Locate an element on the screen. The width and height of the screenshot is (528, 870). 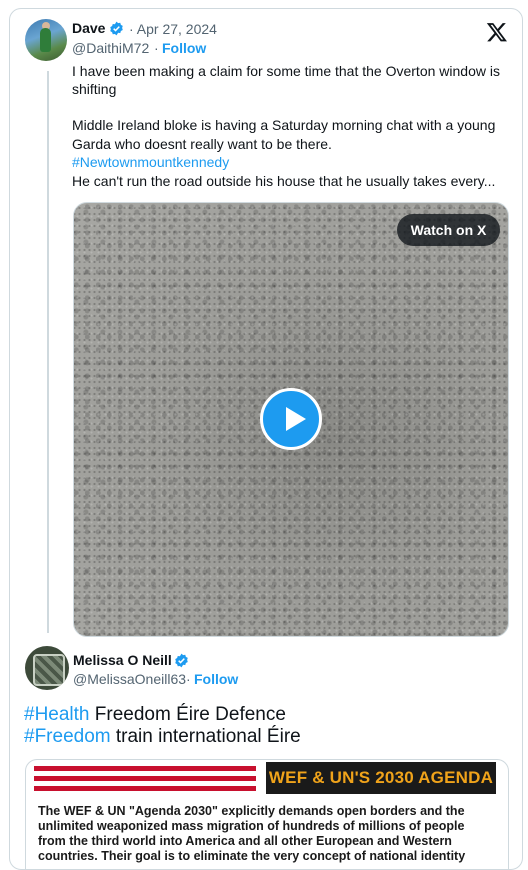
tweet-text-line: #Freedom train international Éire is located at coordinates (162, 737).